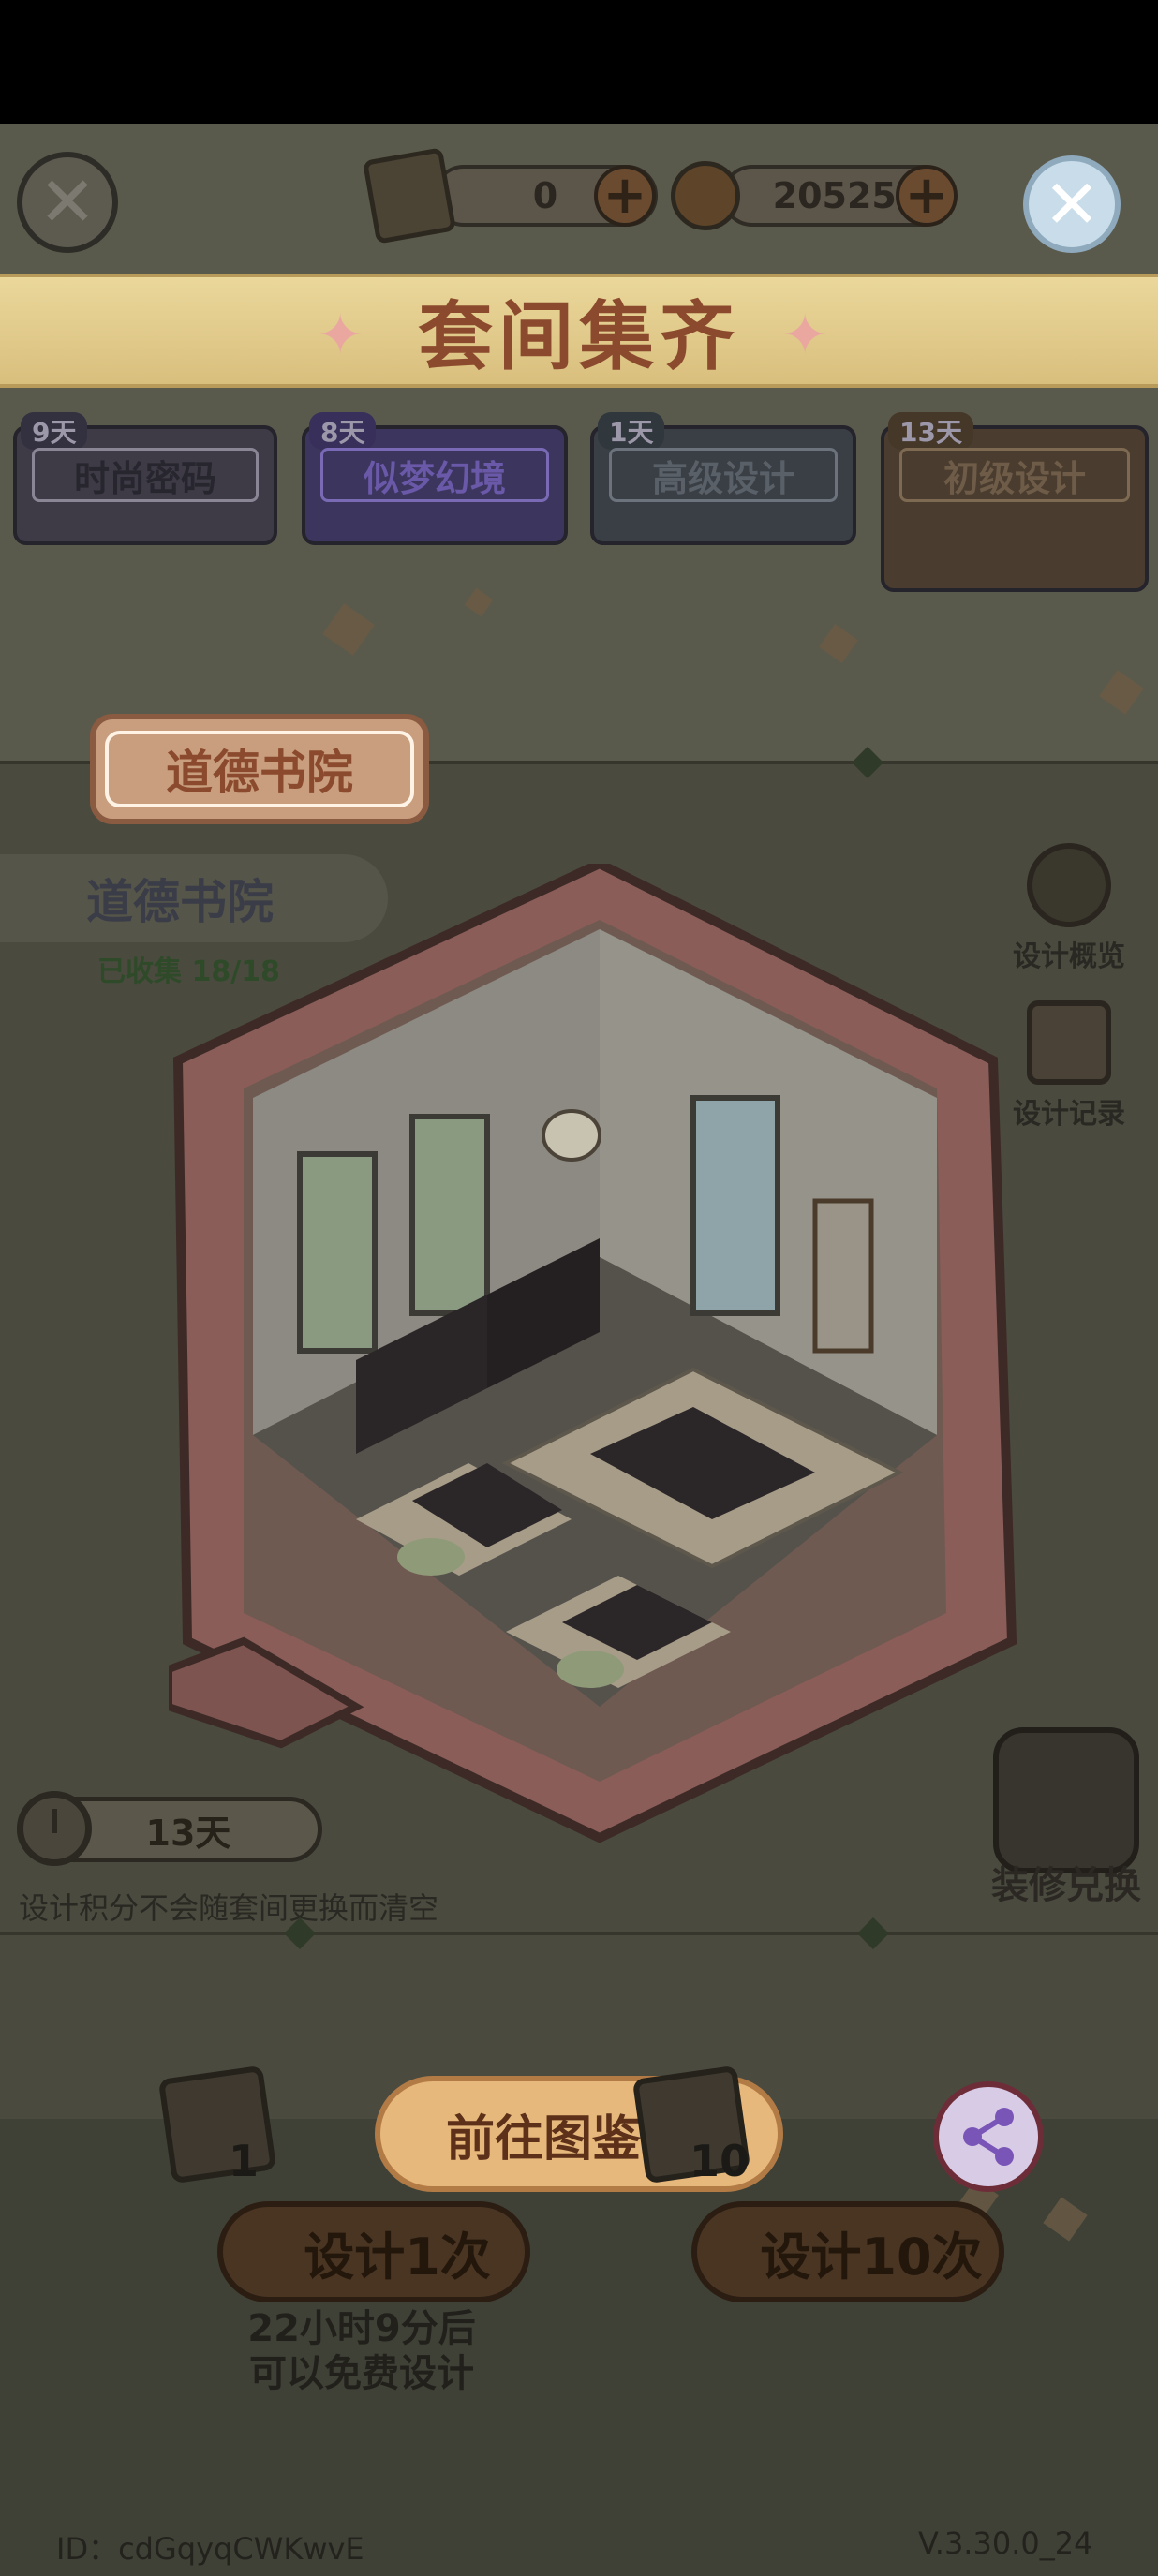  What do you see at coordinates (188, 1833) in the screenshot?
I see `timer-label: 13天` at bounding box center [188, 1833].